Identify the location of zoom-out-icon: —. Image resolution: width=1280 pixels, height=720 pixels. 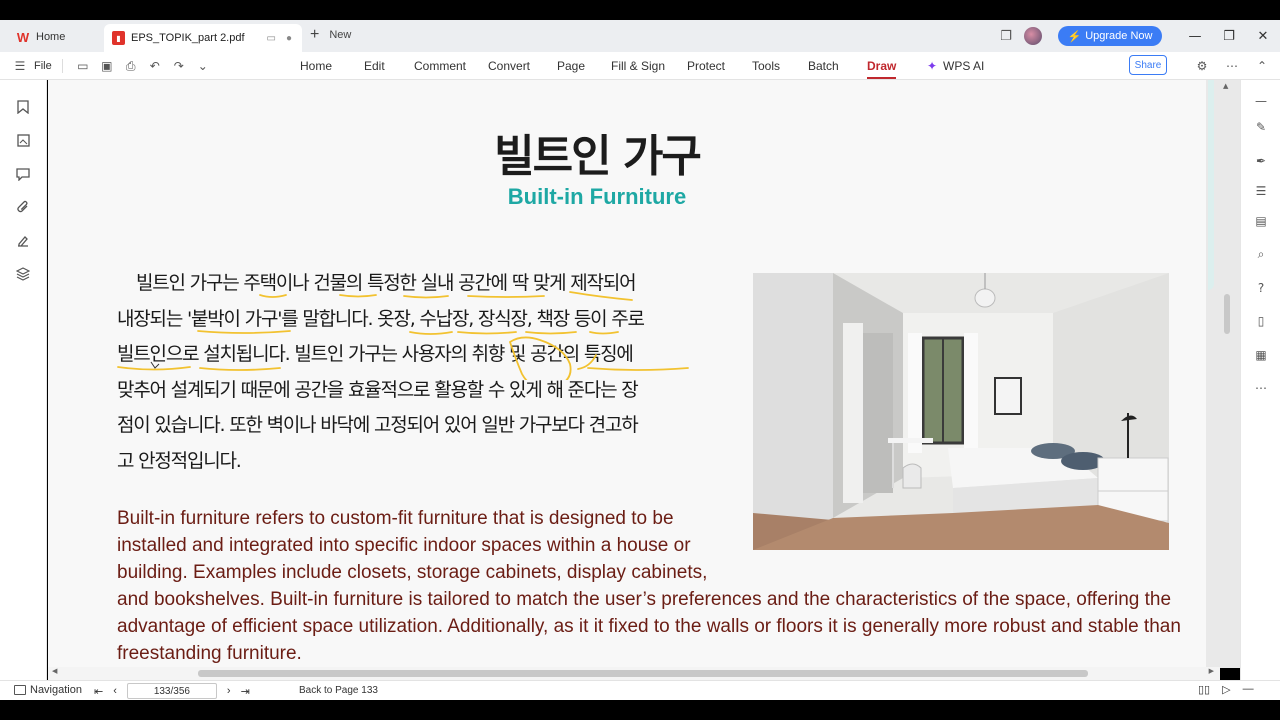
(1248, 689).